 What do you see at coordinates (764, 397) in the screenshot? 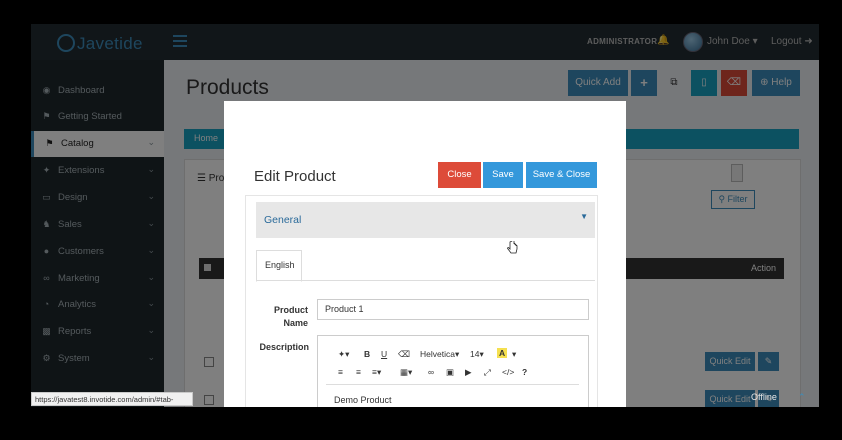
I see `offline-status: Offline` at bounding box center [764, 397].